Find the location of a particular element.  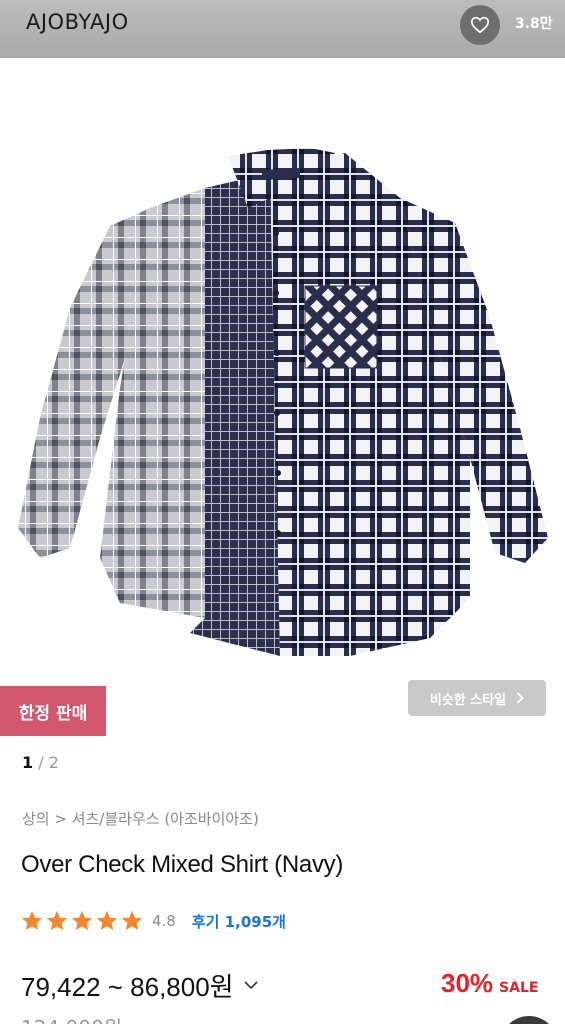

chevron-right-icon is located at coordinates (520, 698).